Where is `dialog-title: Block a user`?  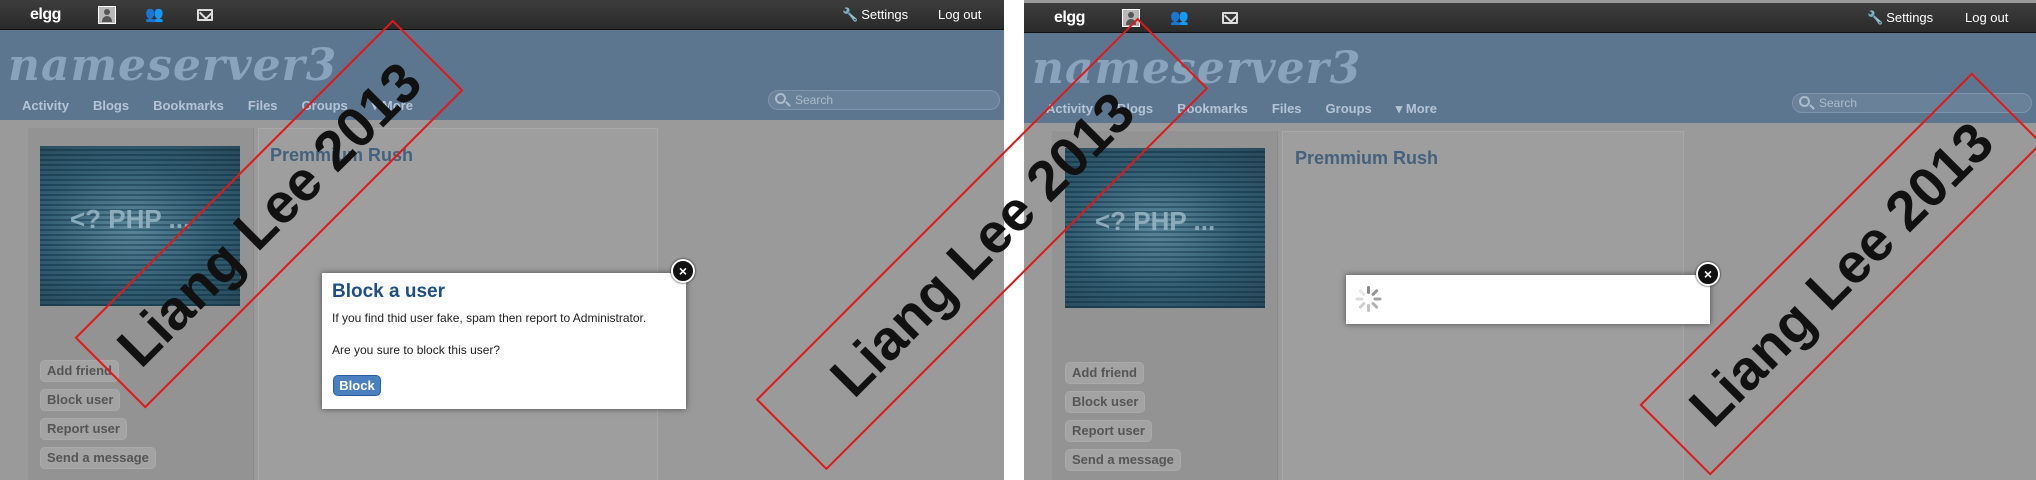 dialog-title: Block a user is located at coordinates (388, 291).